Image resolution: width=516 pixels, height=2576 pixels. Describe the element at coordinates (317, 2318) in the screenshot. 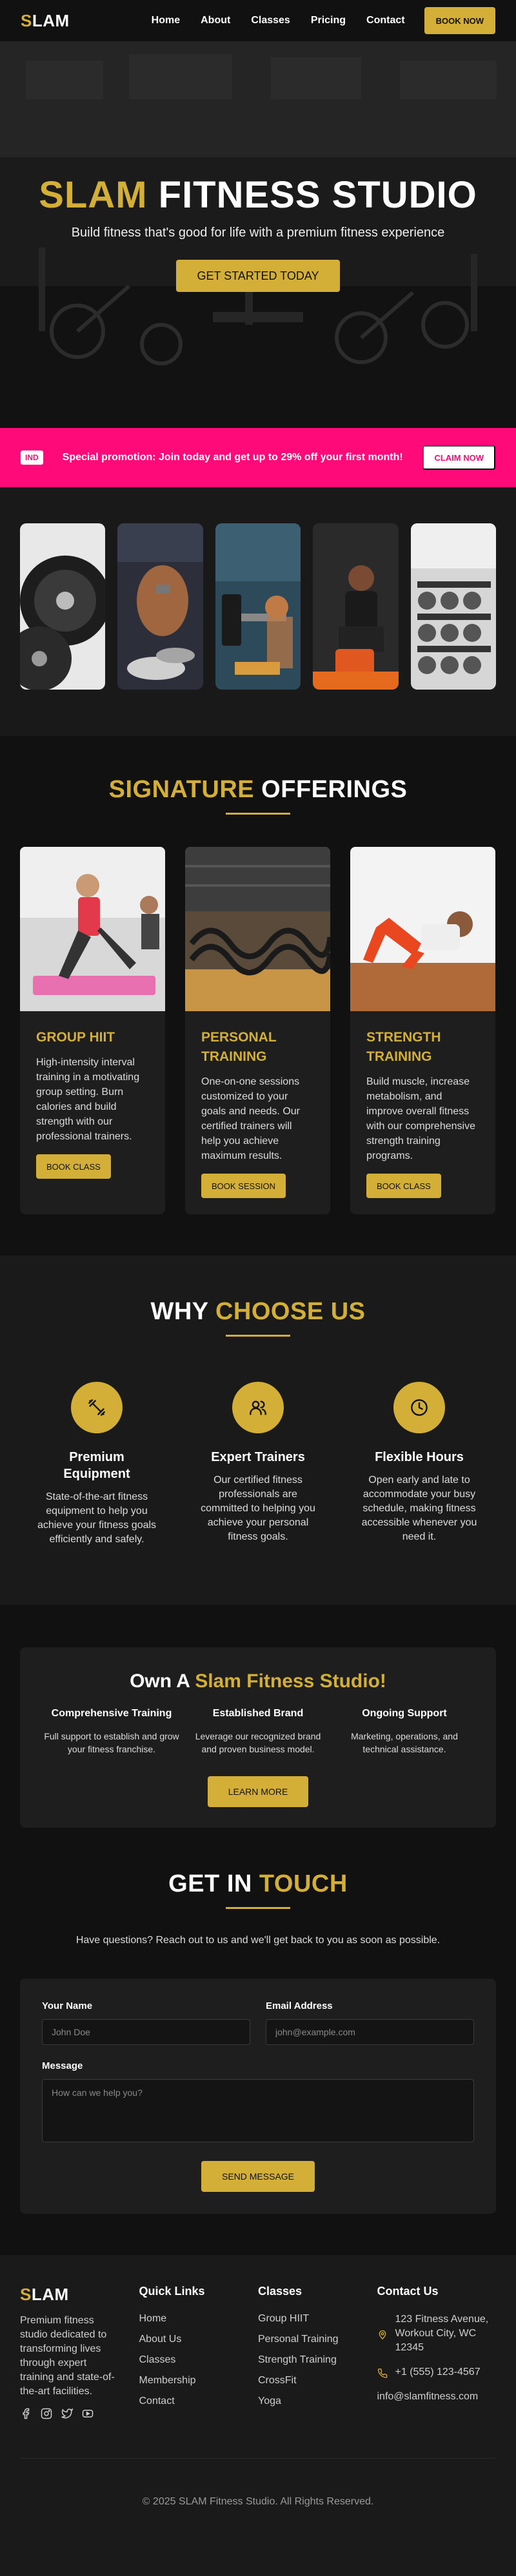

I see `footer-class-link: Group HIIT` at that location.